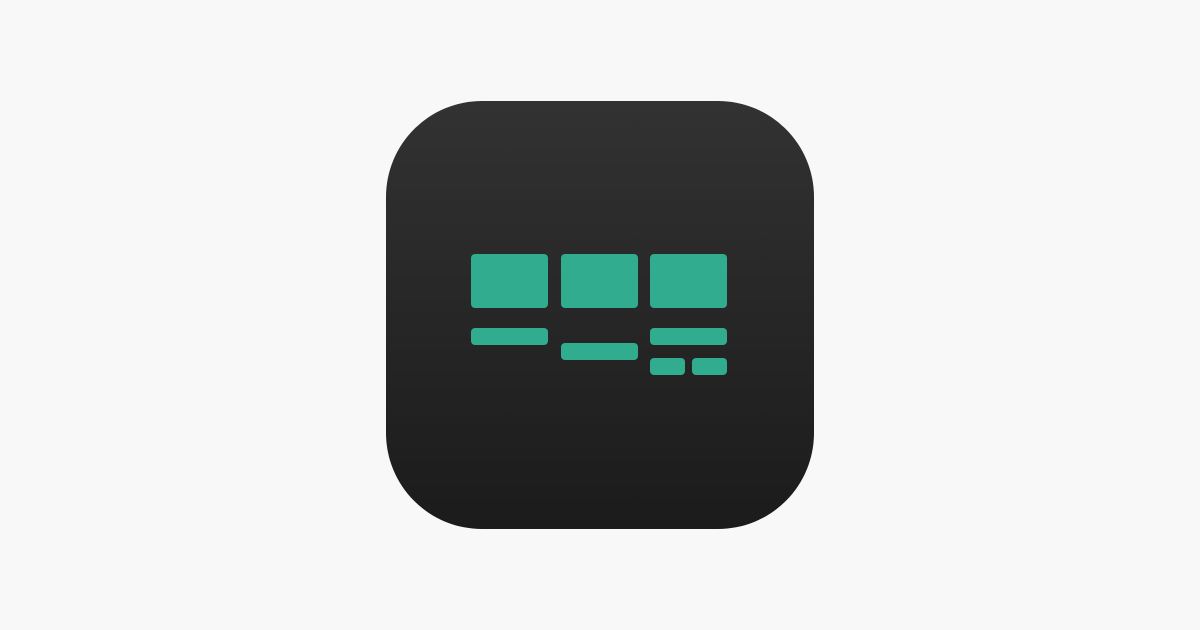  Describe the element at coordinates (667, 366) in the screenshot. I see `chip-right-a` at that location.